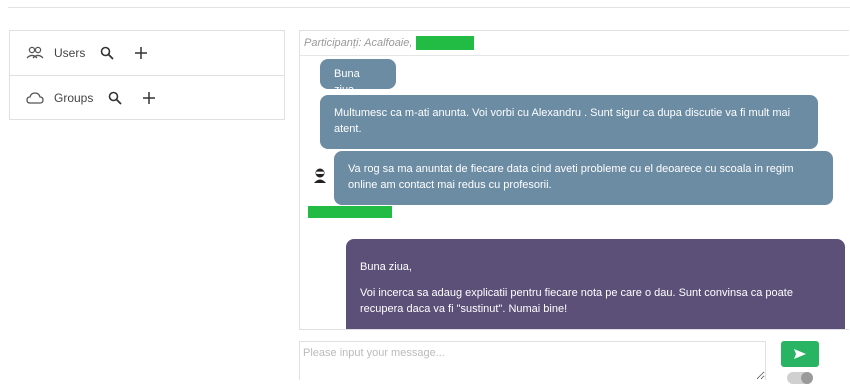 This screenshot has width=850, height=384. I want to click on sidebar-item-groups: Groups, so click(147, 97).